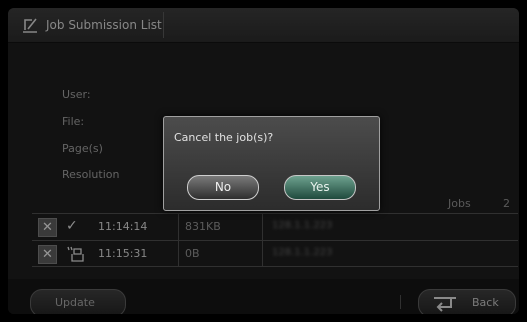 This screenshot has width=527, height=322. What do you see at coordinates (271, 163) in the screenshot?
I see `cancel-dialog: Cancel the job(s)? No Yes` at bounding box center [271, 163].